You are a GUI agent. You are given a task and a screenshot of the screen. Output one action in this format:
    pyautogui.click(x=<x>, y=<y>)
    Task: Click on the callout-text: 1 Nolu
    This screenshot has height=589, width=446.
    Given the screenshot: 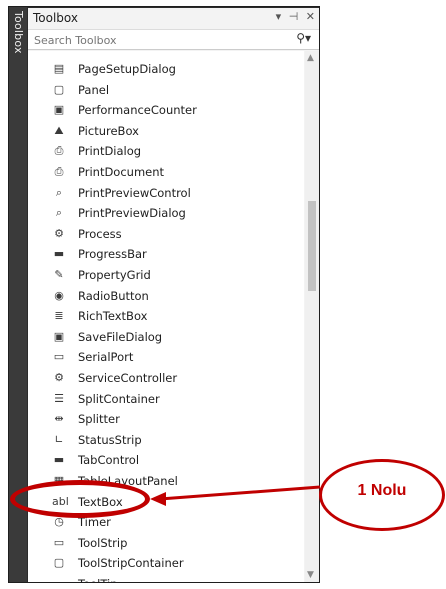 What is the action you would take?
    pyautogui.click(x=382, y=490)
    